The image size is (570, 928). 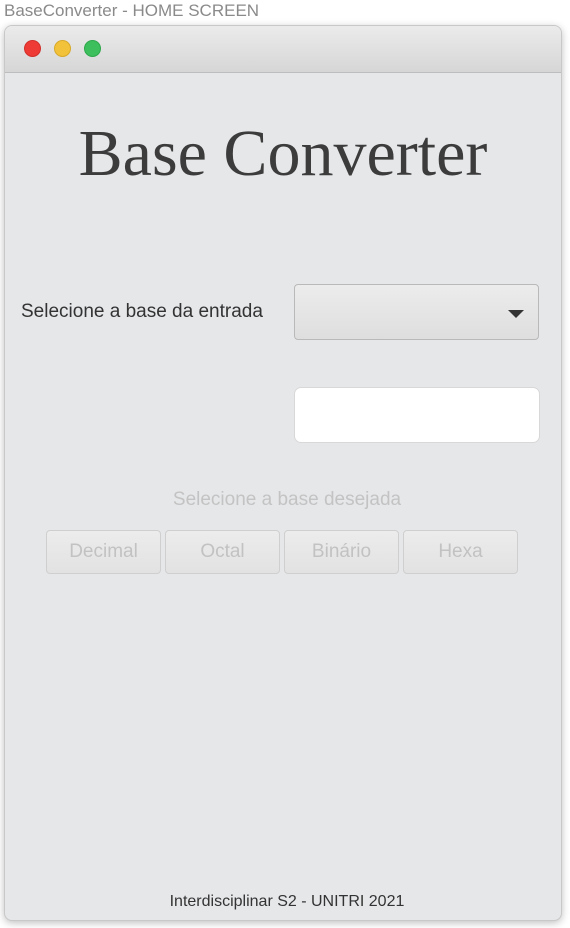 What do you see at coordinates (287, 499) in the screenshot?
I see `target-base-label: Selecione a base desejada` at bounding box center [287, 499].